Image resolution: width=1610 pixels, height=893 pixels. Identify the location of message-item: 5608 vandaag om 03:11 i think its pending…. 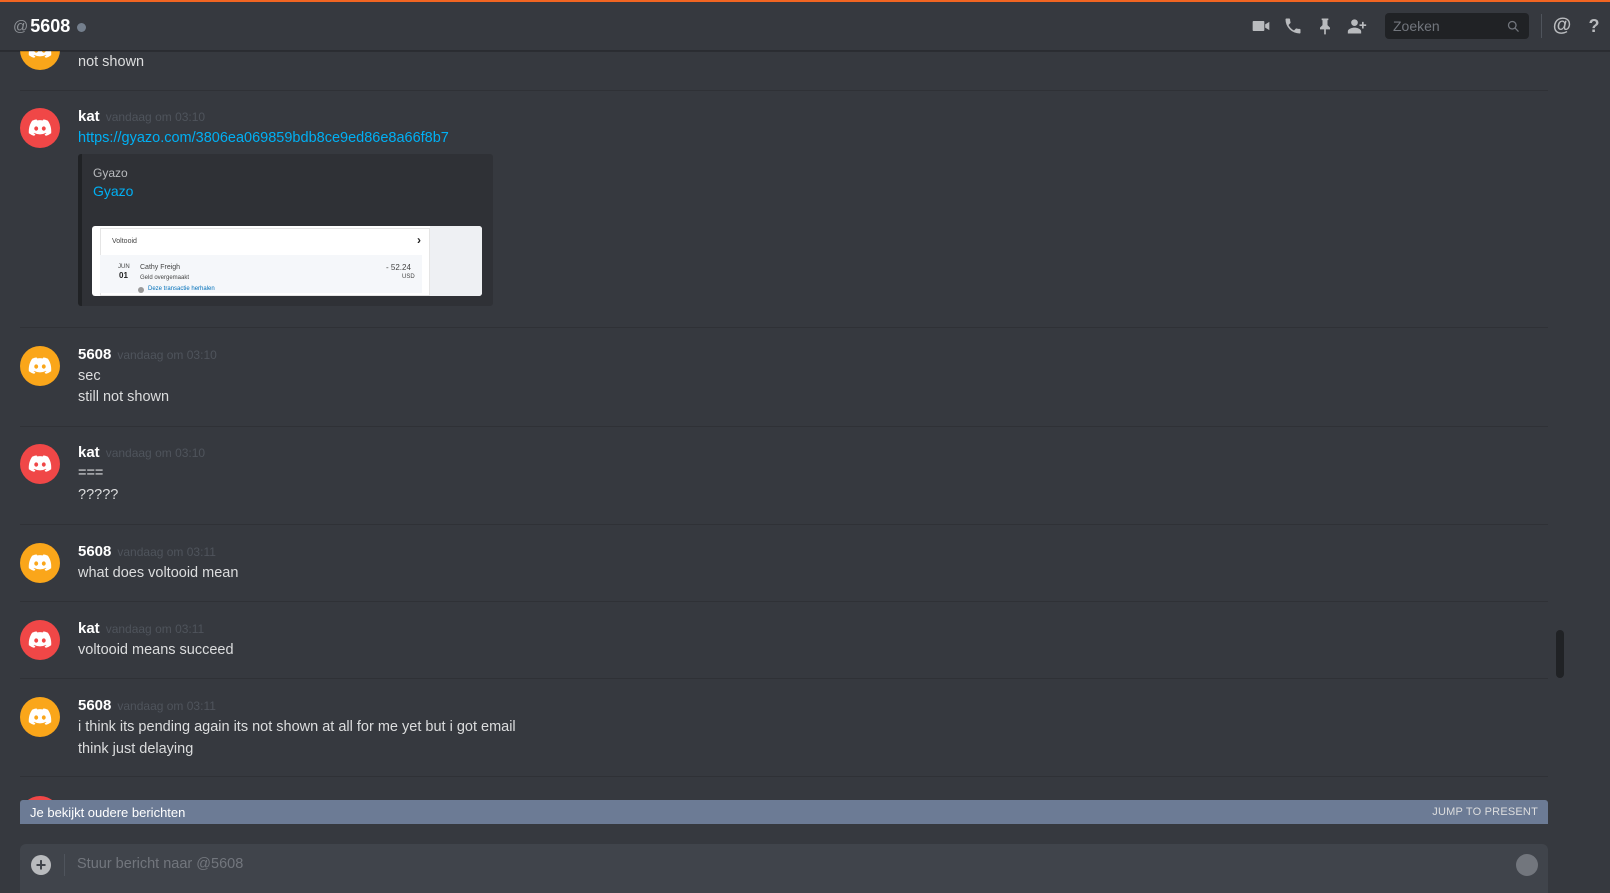
(794, 732).